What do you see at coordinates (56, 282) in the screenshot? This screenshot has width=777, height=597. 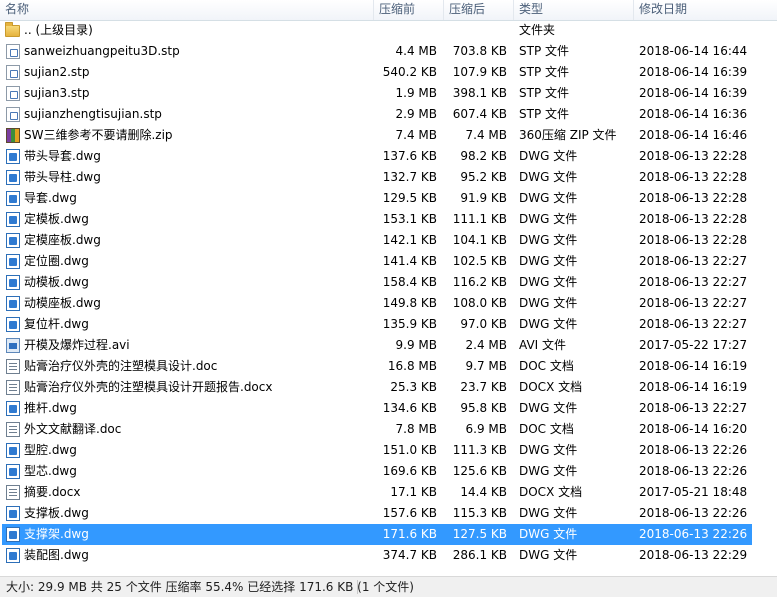 I see `file-name: 动模板.dwg` at bounding box center [56, 282].